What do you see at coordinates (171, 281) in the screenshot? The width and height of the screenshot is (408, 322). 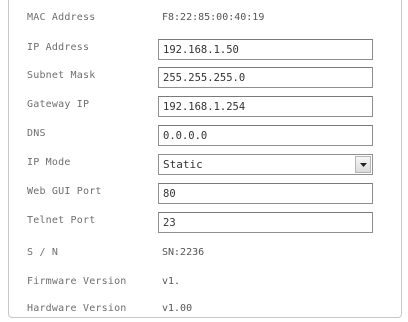 I see `firmware-version-value: v1.` at bounding box center [171, 281].